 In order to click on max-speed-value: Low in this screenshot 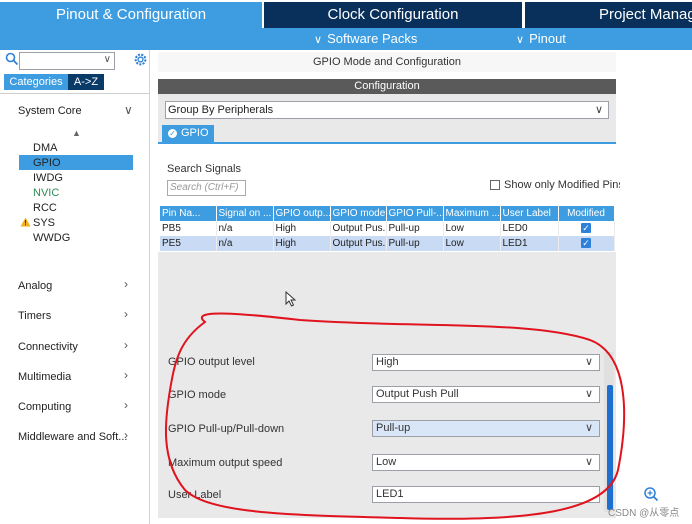, I will do `click(386, 462)`.